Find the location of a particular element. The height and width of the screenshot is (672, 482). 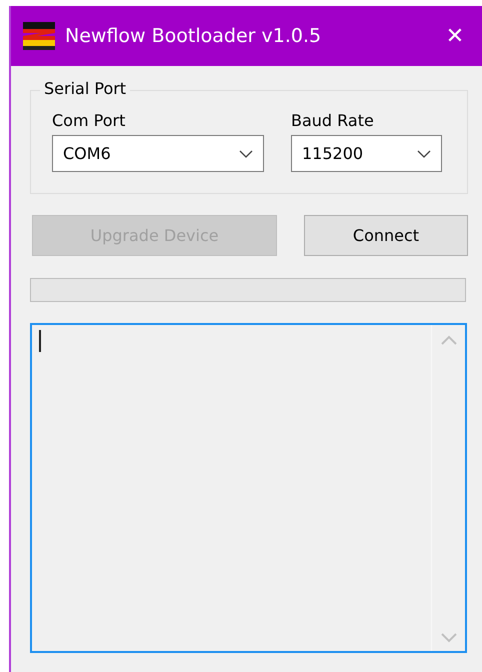

dropdown: COM6 is located at coordinates (158, 153).